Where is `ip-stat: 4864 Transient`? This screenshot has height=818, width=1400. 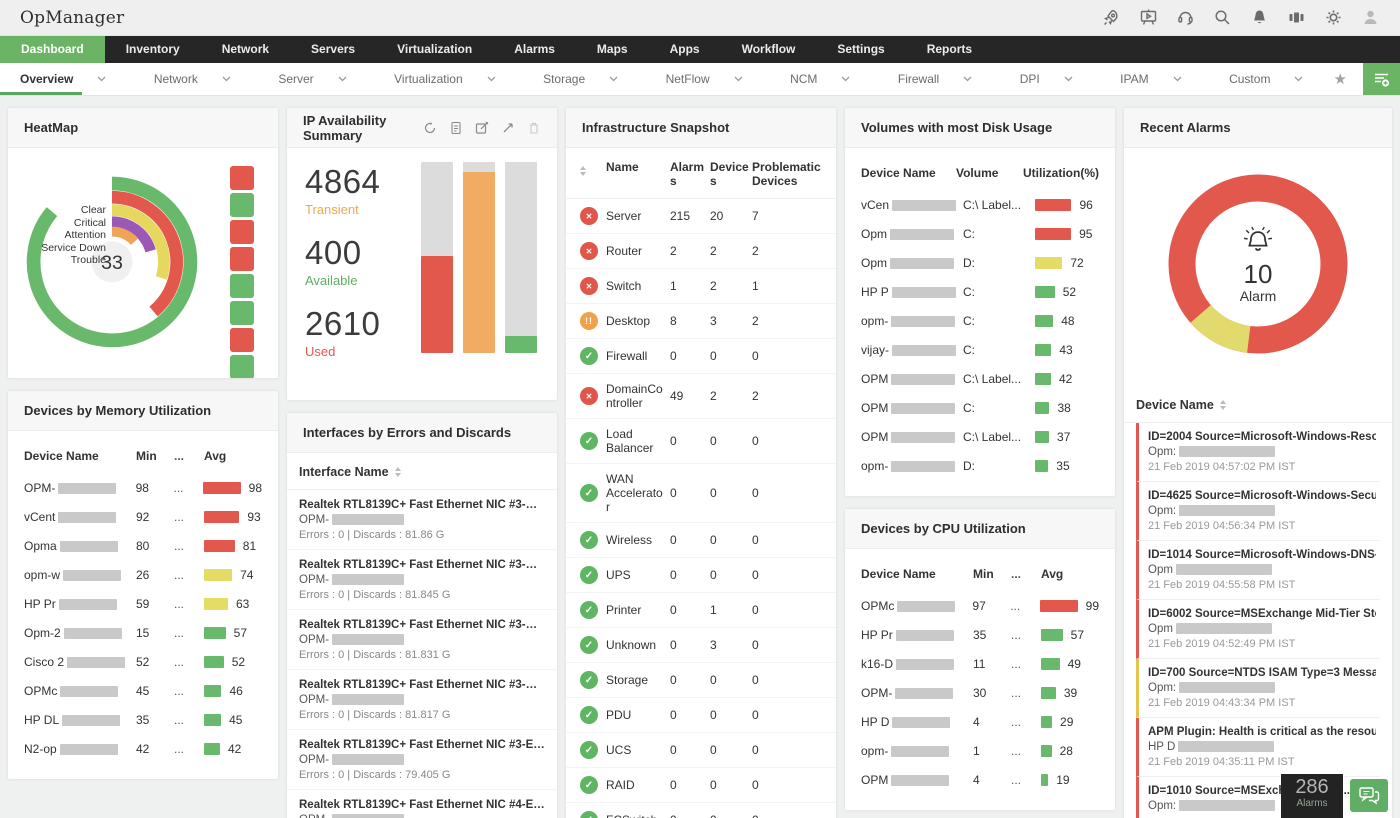 ip-stat: 4864 Transient is located at coordinates (342, 191).